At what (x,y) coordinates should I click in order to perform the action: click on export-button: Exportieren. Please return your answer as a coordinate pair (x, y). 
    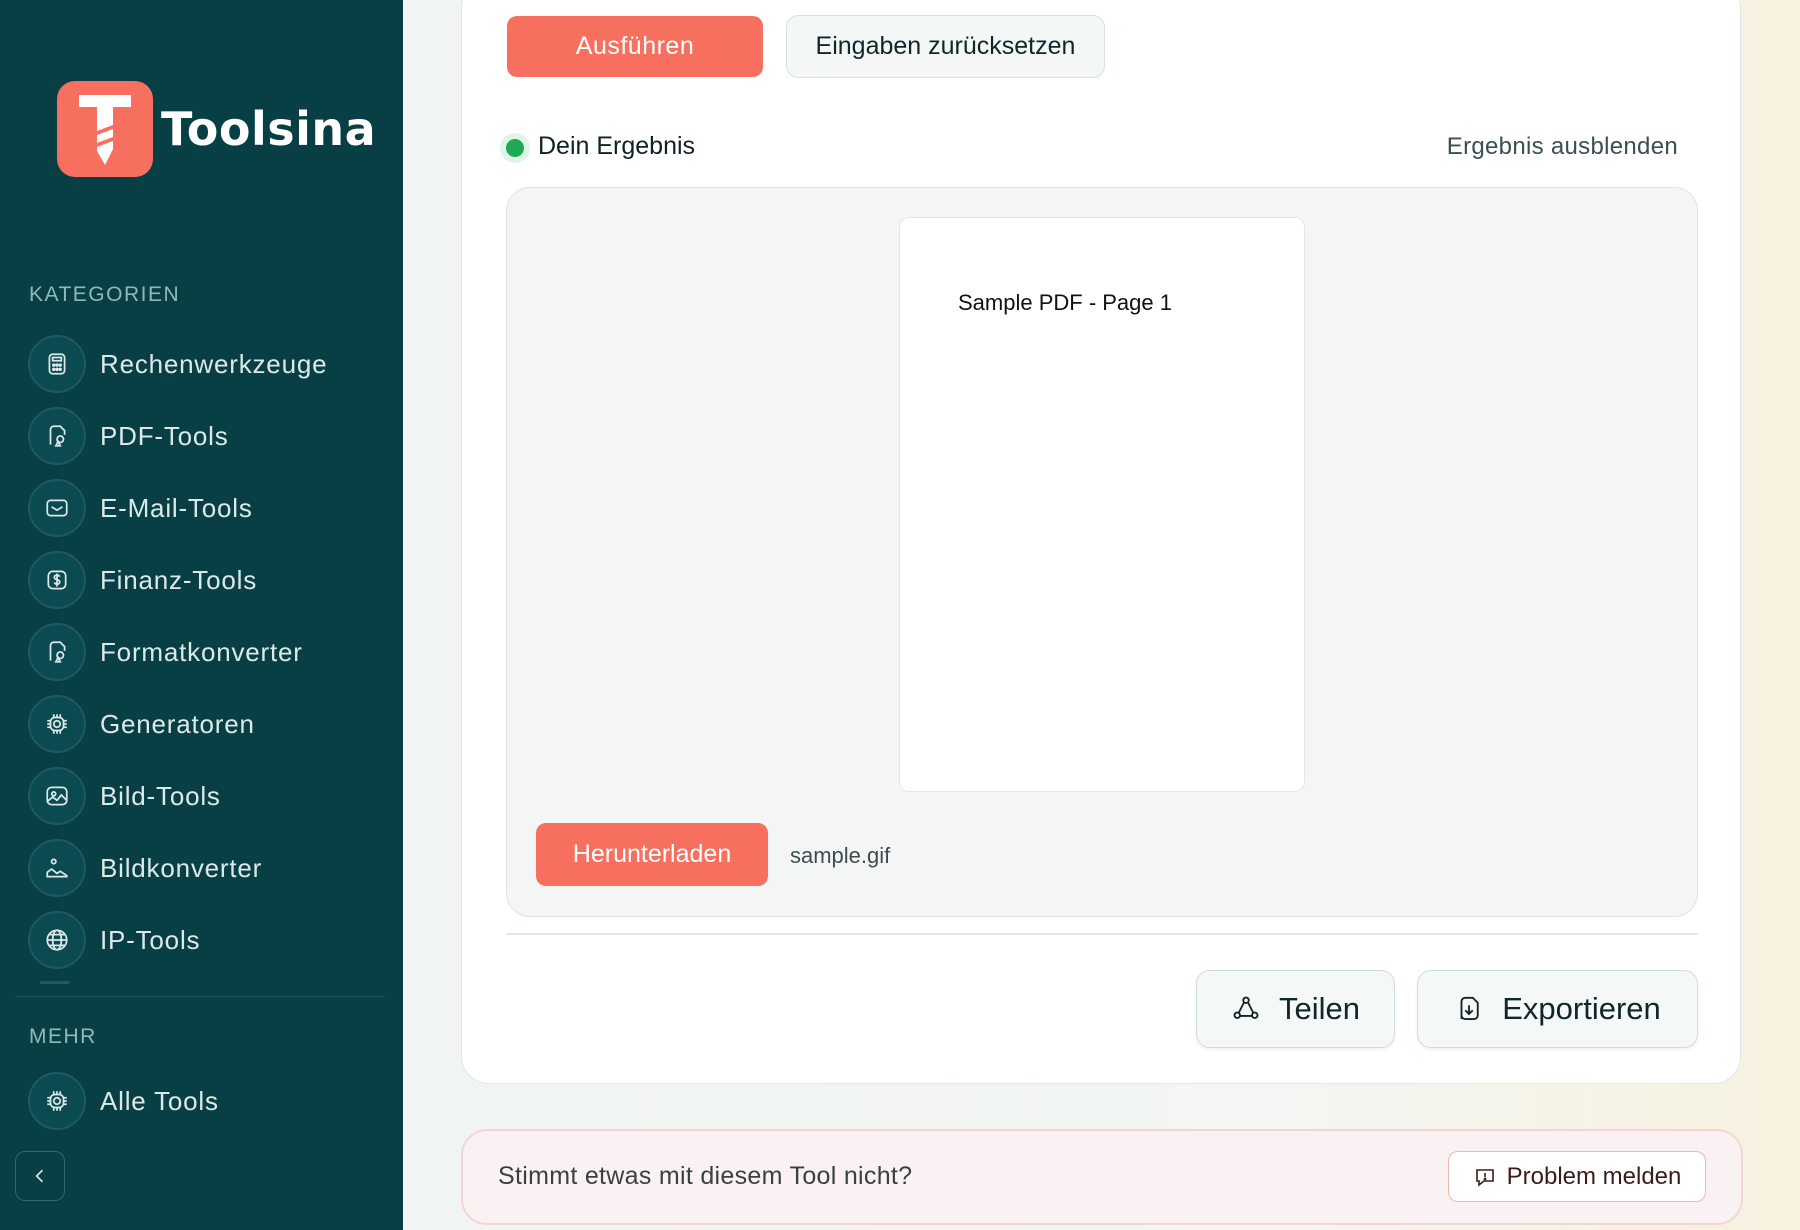
    Looking at the image, I should click on (1557, 1009).